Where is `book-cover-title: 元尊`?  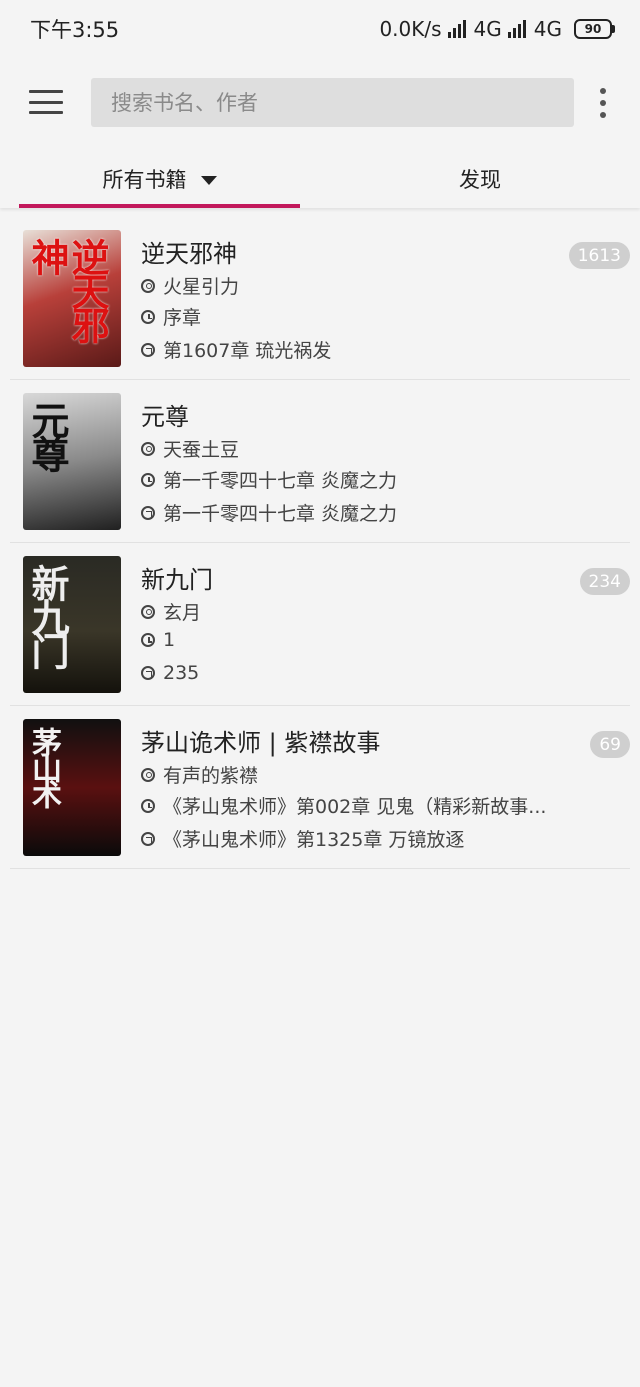
book-cover-title: 元尊 is located at coordinates (47, 435).